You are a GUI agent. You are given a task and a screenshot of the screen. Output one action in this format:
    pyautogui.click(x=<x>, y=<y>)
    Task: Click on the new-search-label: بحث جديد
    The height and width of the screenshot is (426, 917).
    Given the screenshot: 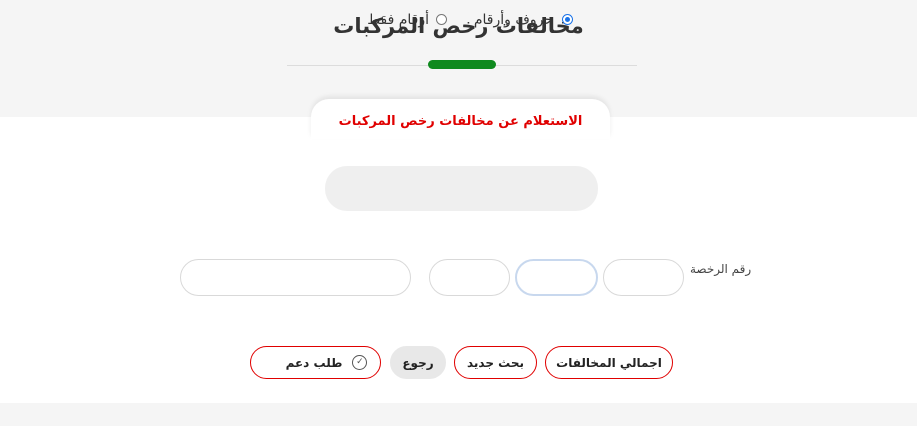 What is the action you would take?
    pyautogui.click(x=495, y=362)
    